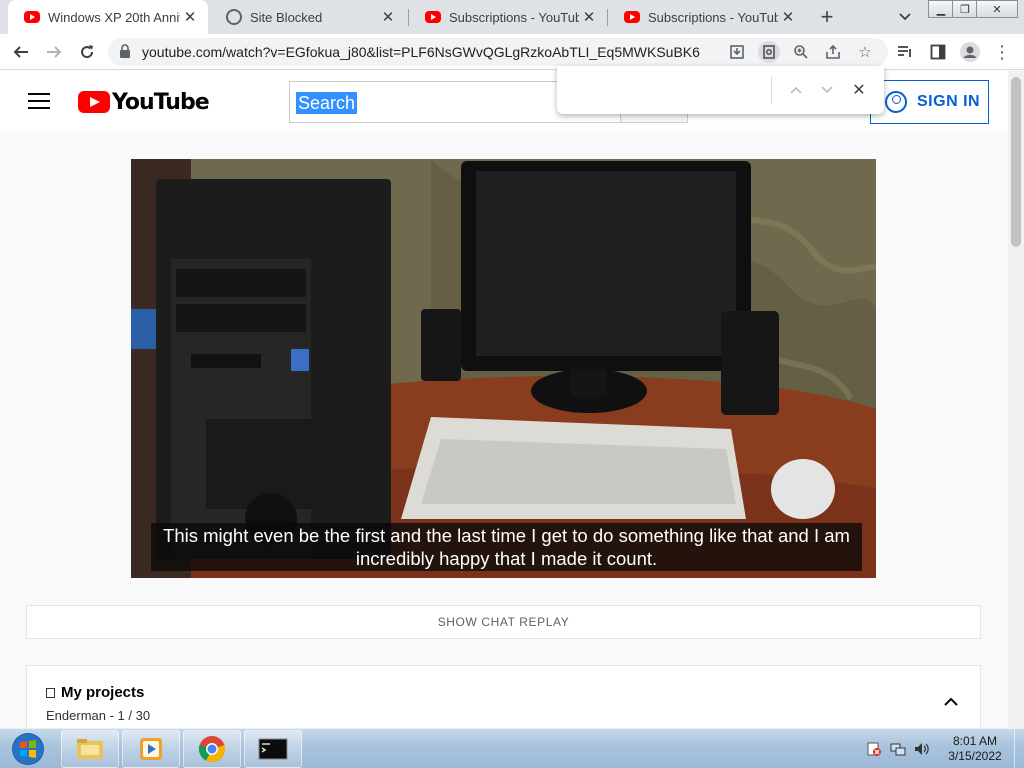  I want to click on clock-time: 8:01 AM, so click(975, 741).